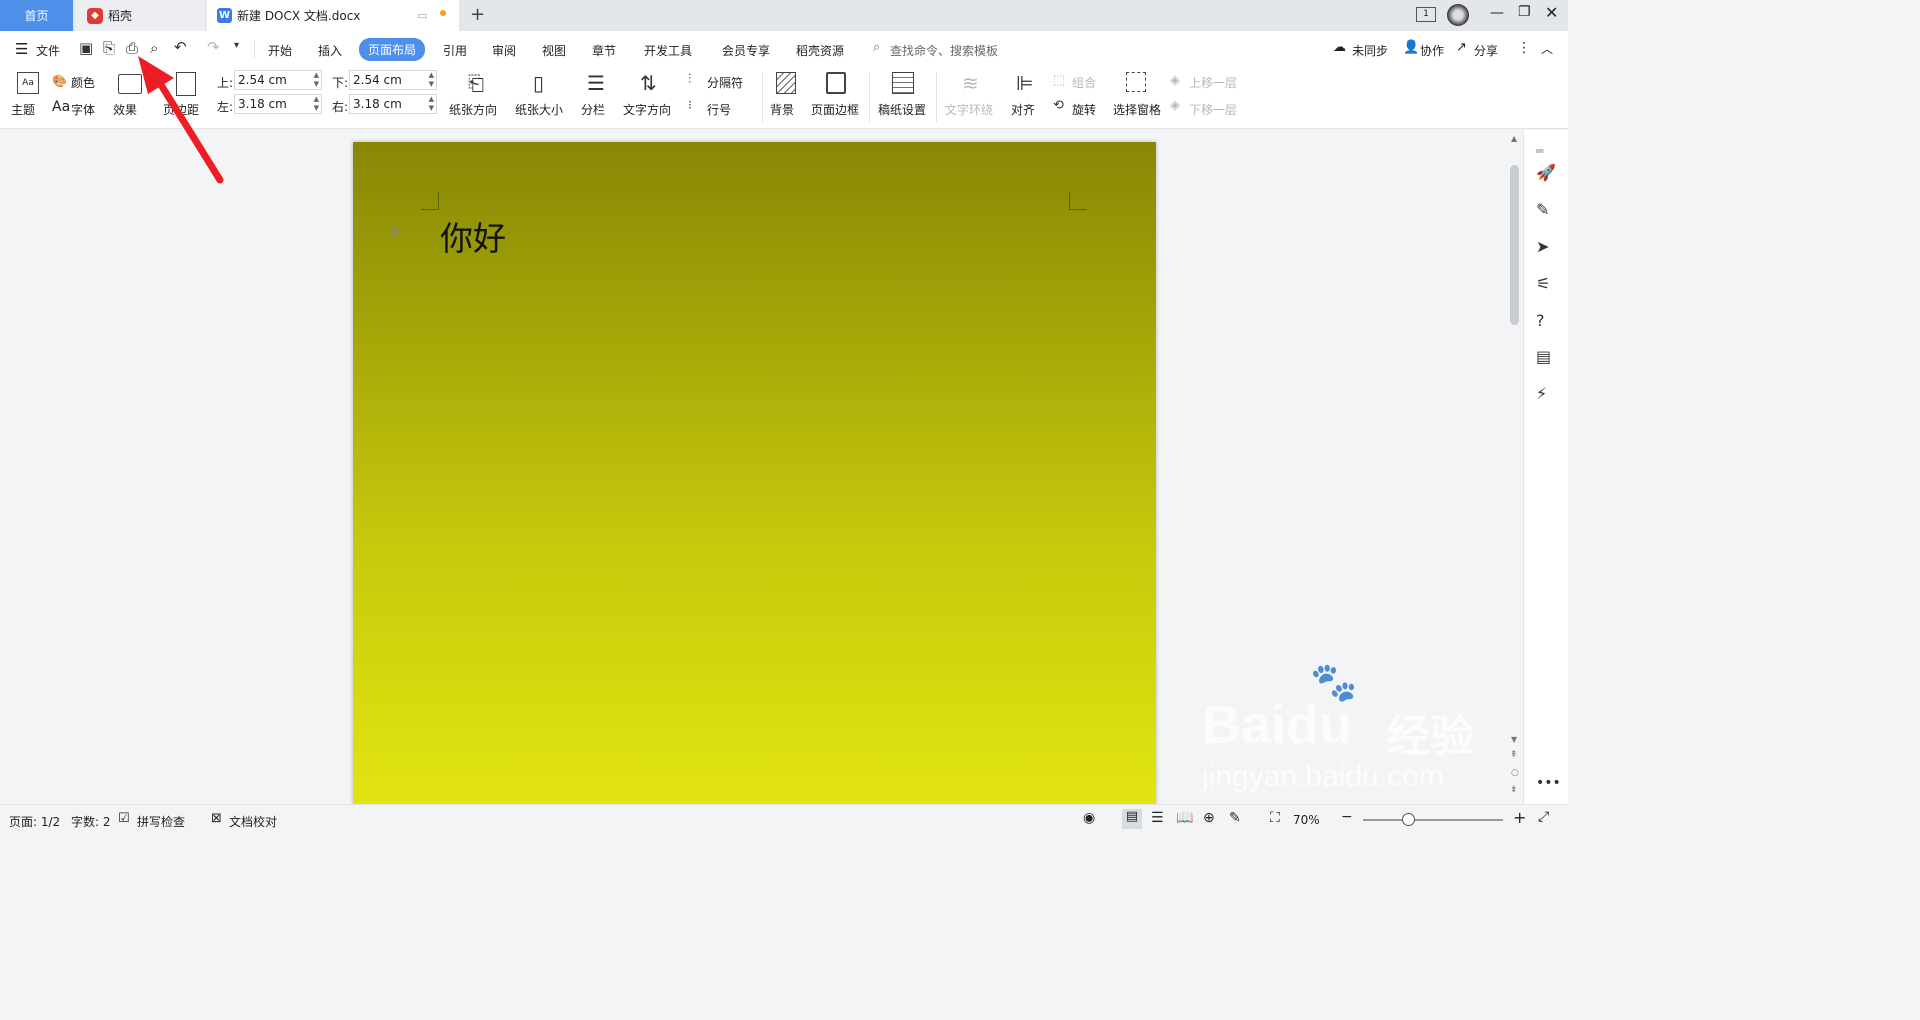  What do you see at coordinates (473, 236) in the screenshot?
I see `document-text: 你好` at bounding box center [473, 236].